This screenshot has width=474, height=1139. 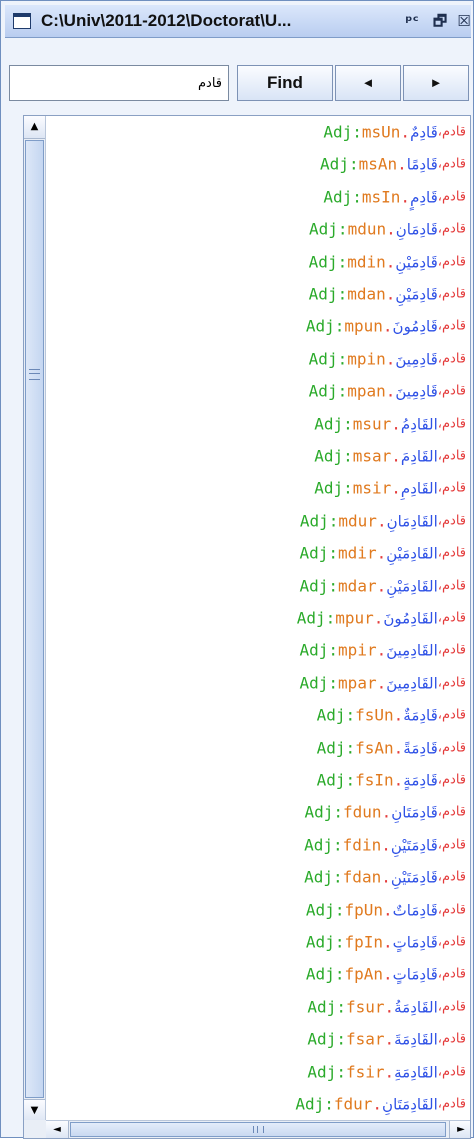 What do you see at coordinates (368, 83) in the screenshot?
I see `previous-button: ◄` at bounding box center [368, 83].